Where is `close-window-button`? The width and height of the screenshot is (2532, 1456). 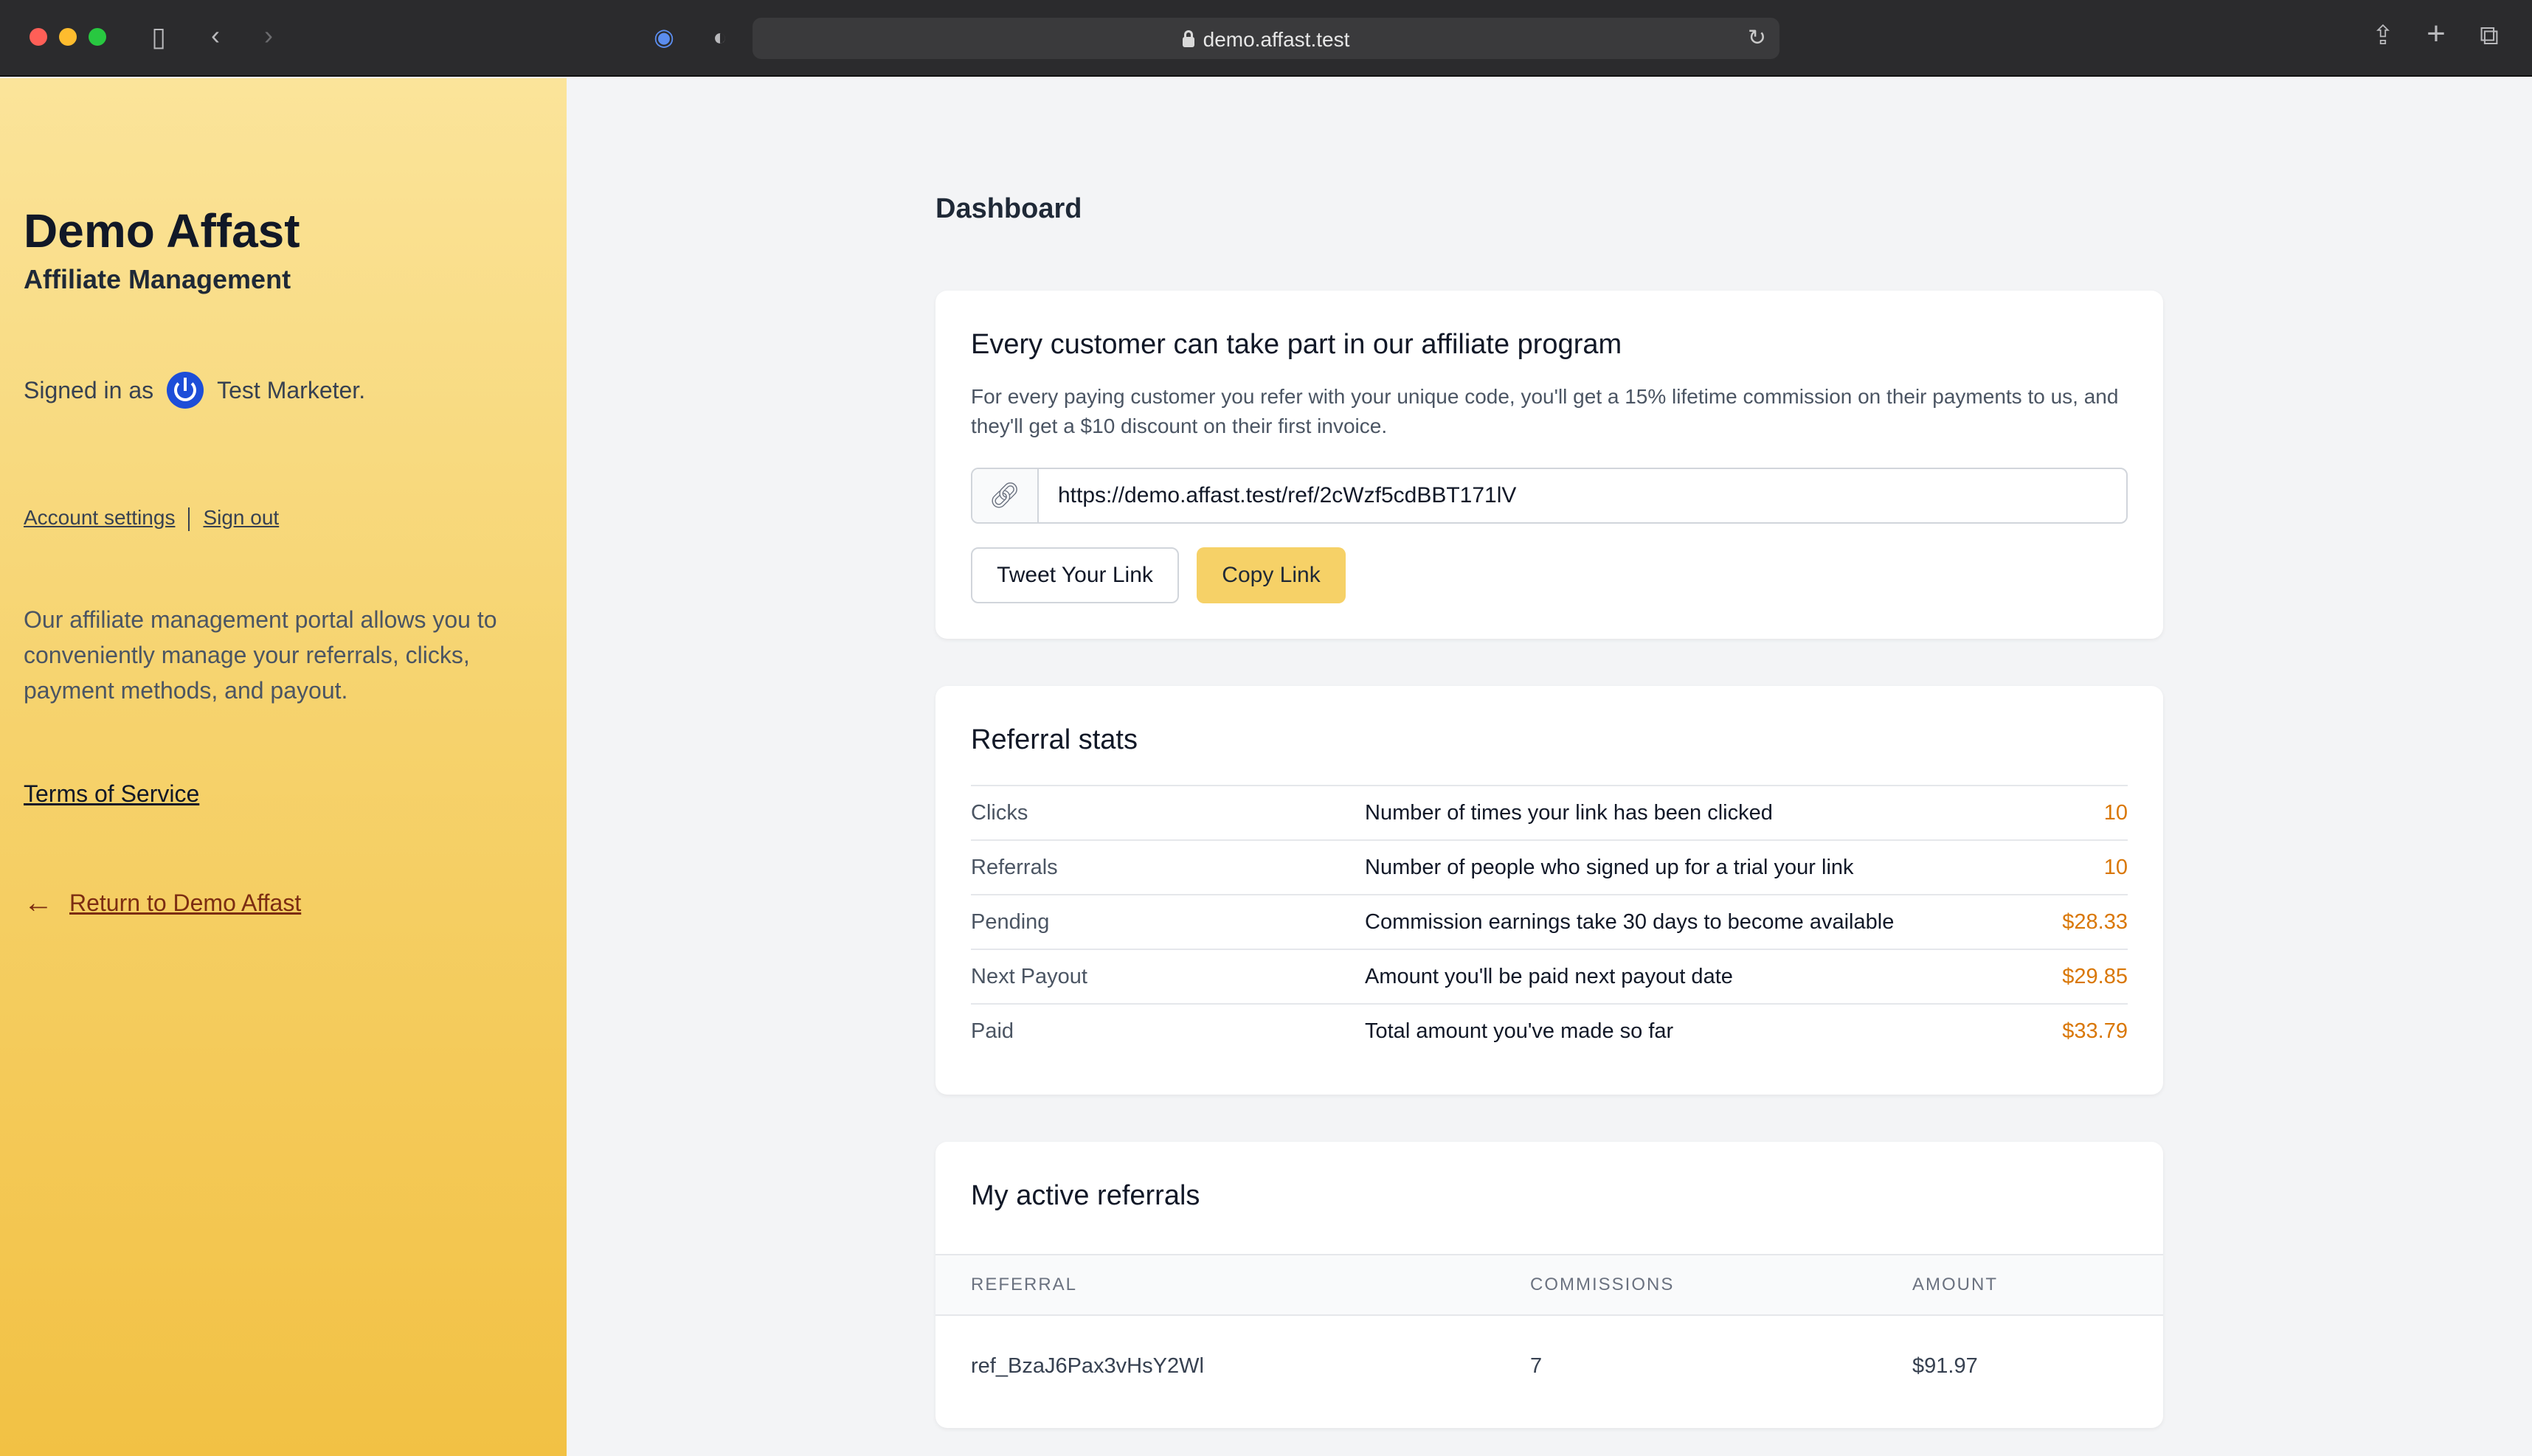 close-window-button is located at coordinates (38, 37).